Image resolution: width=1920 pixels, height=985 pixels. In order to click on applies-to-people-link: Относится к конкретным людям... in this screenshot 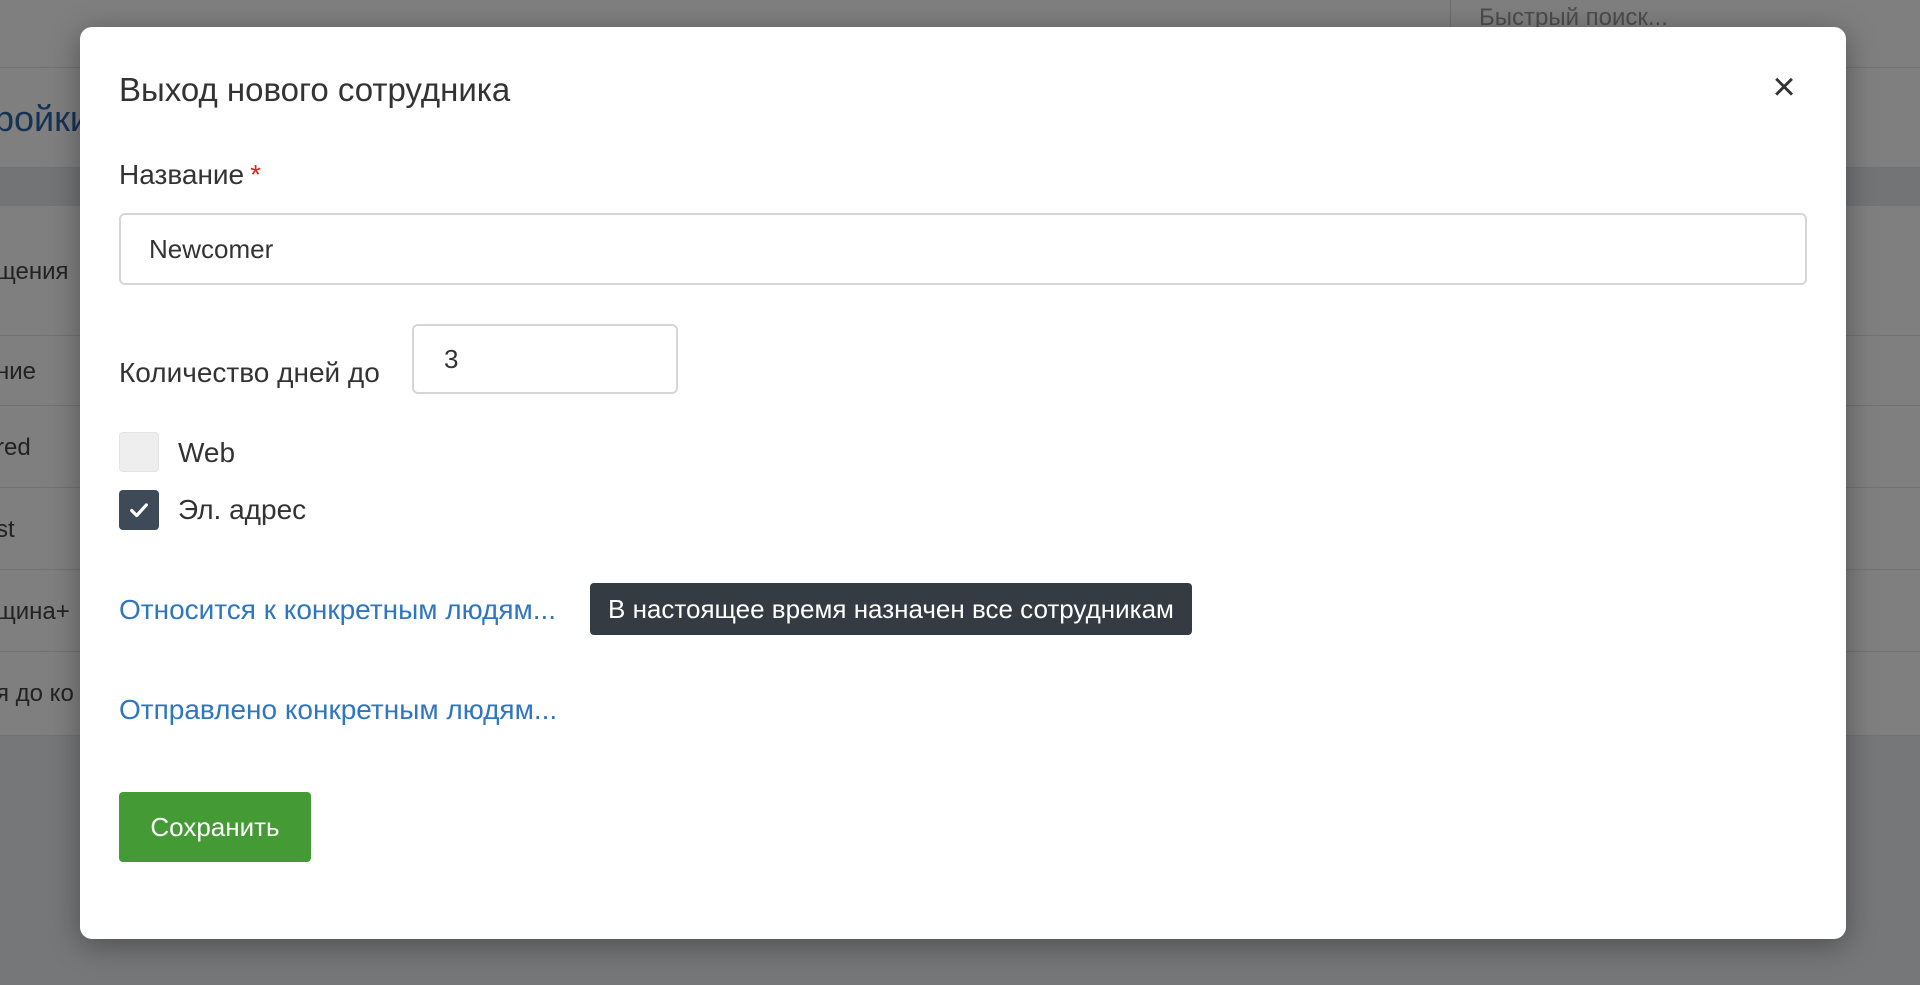, I will do `click(337, 610)`.